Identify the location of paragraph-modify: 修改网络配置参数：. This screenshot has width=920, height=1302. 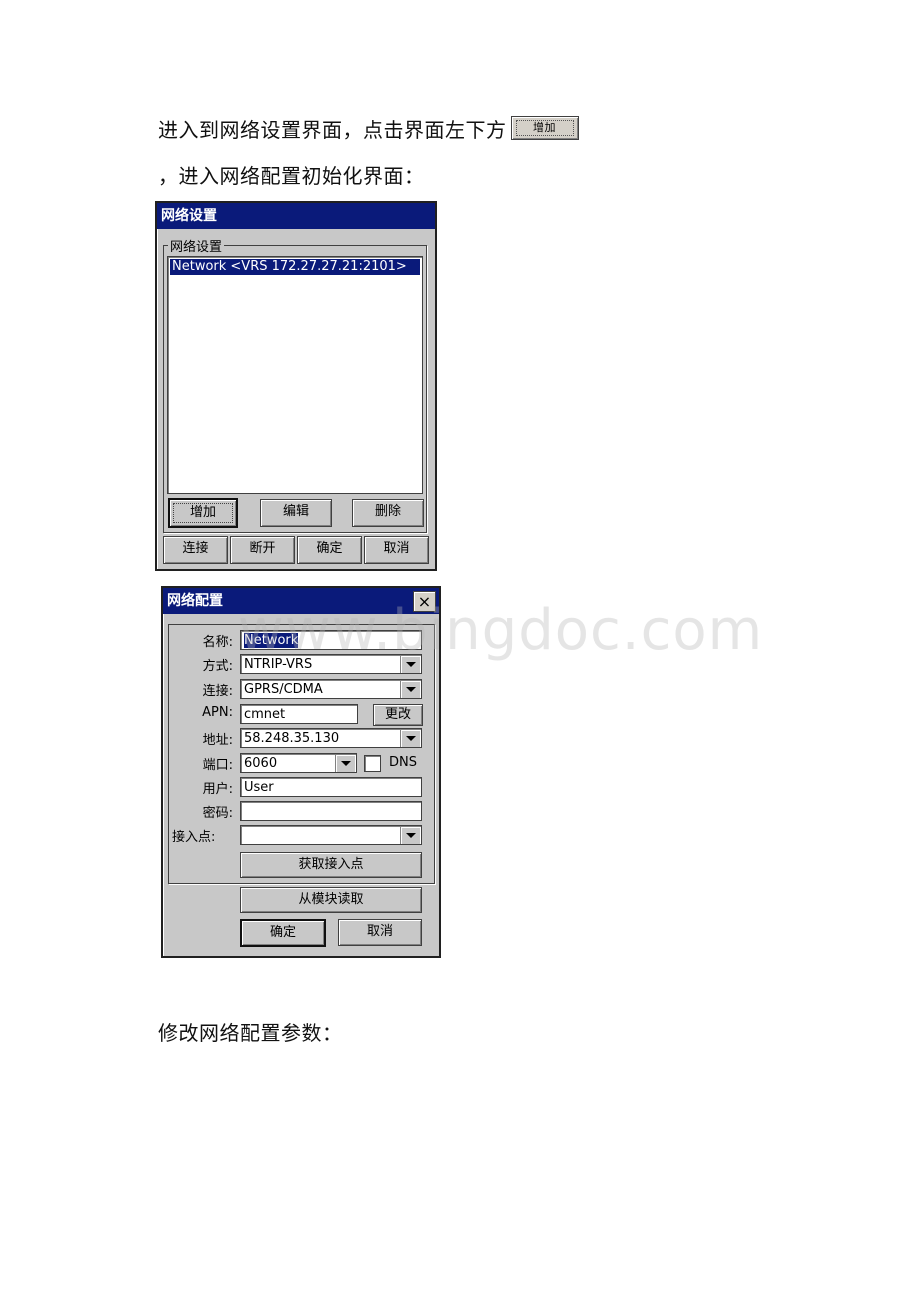
(250, 1033).